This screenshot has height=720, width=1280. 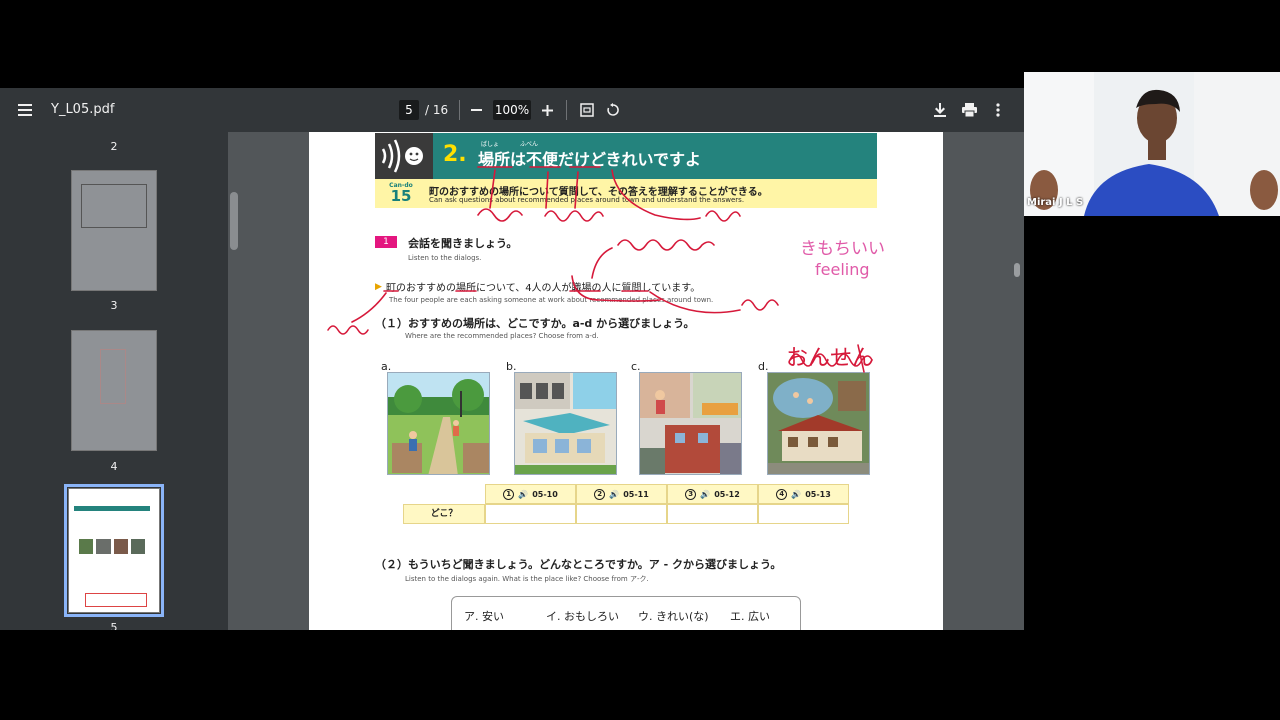 I want to click on zoom-input: 100%, so click(x=512, y=110).